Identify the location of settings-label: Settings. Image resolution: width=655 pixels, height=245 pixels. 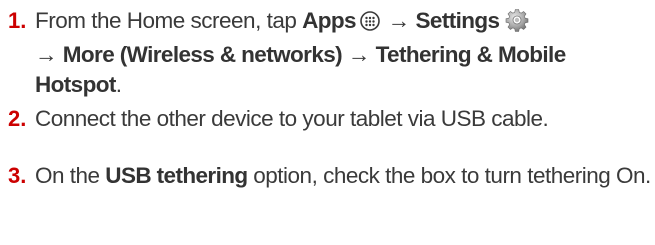
(458, 20).